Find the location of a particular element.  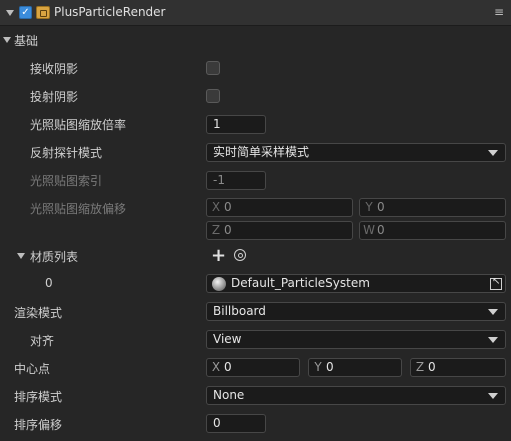

lightmap-offset-w-field: W0 is located at coordinates (432, 230).